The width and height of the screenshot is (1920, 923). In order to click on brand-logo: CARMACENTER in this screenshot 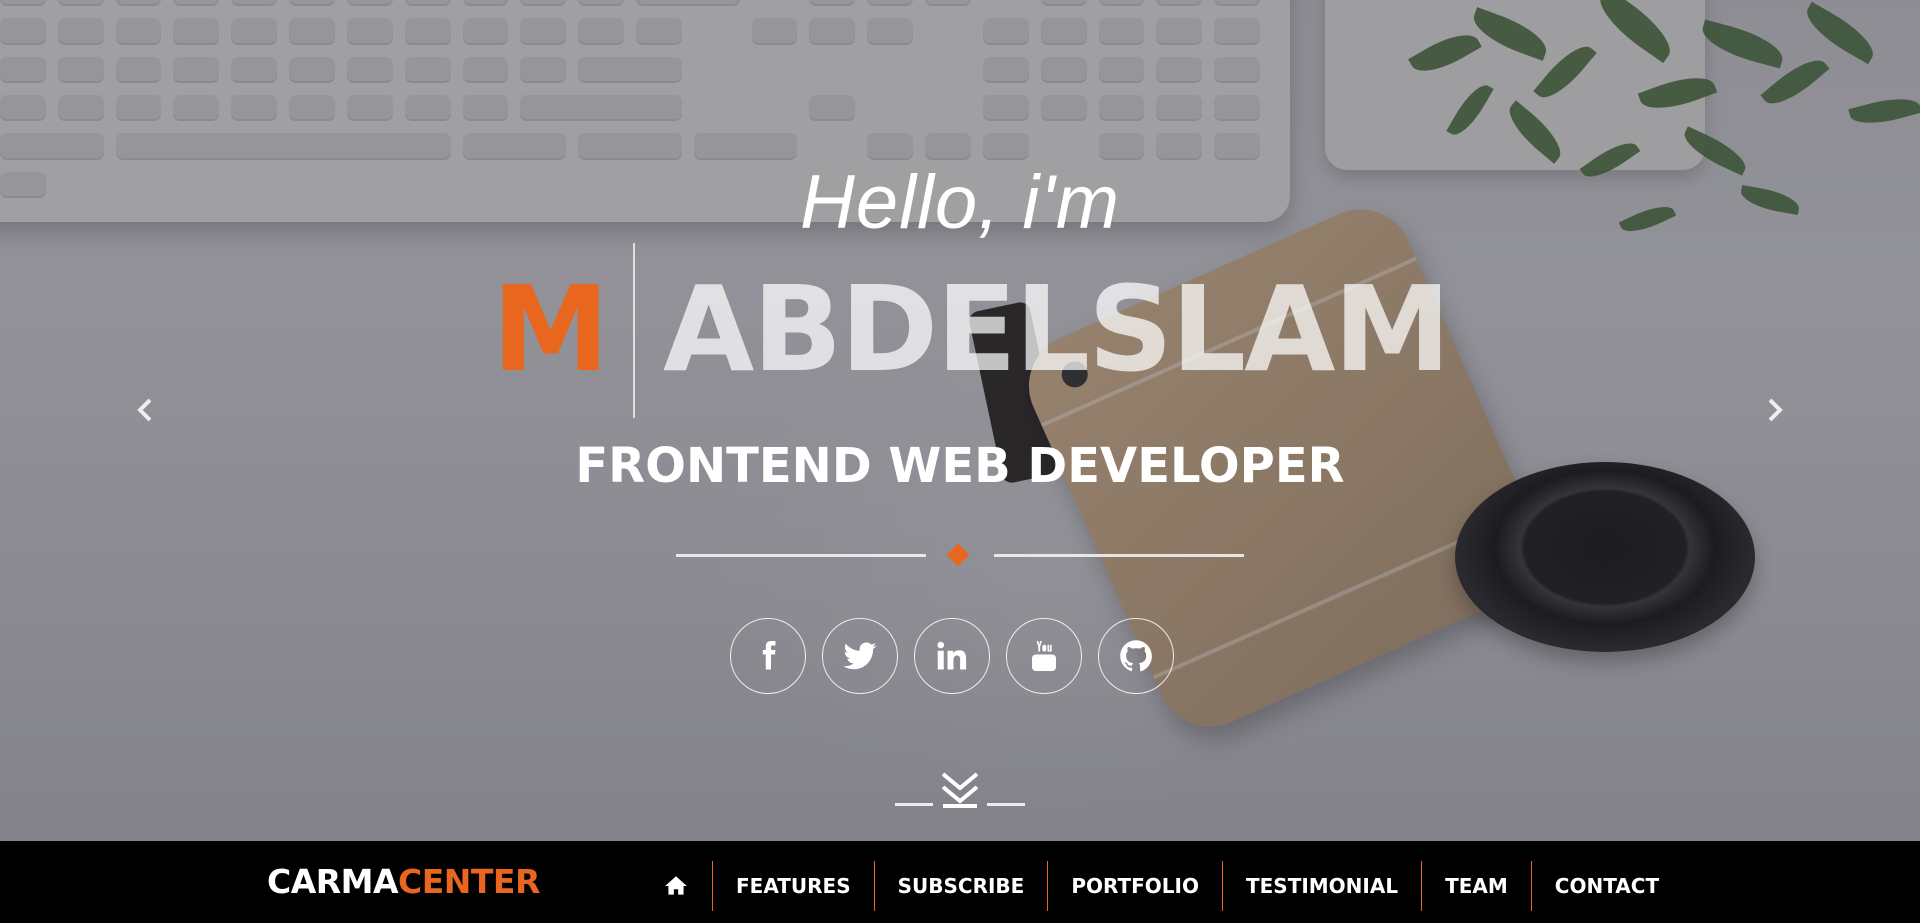, I will do `click(403, 882)`.